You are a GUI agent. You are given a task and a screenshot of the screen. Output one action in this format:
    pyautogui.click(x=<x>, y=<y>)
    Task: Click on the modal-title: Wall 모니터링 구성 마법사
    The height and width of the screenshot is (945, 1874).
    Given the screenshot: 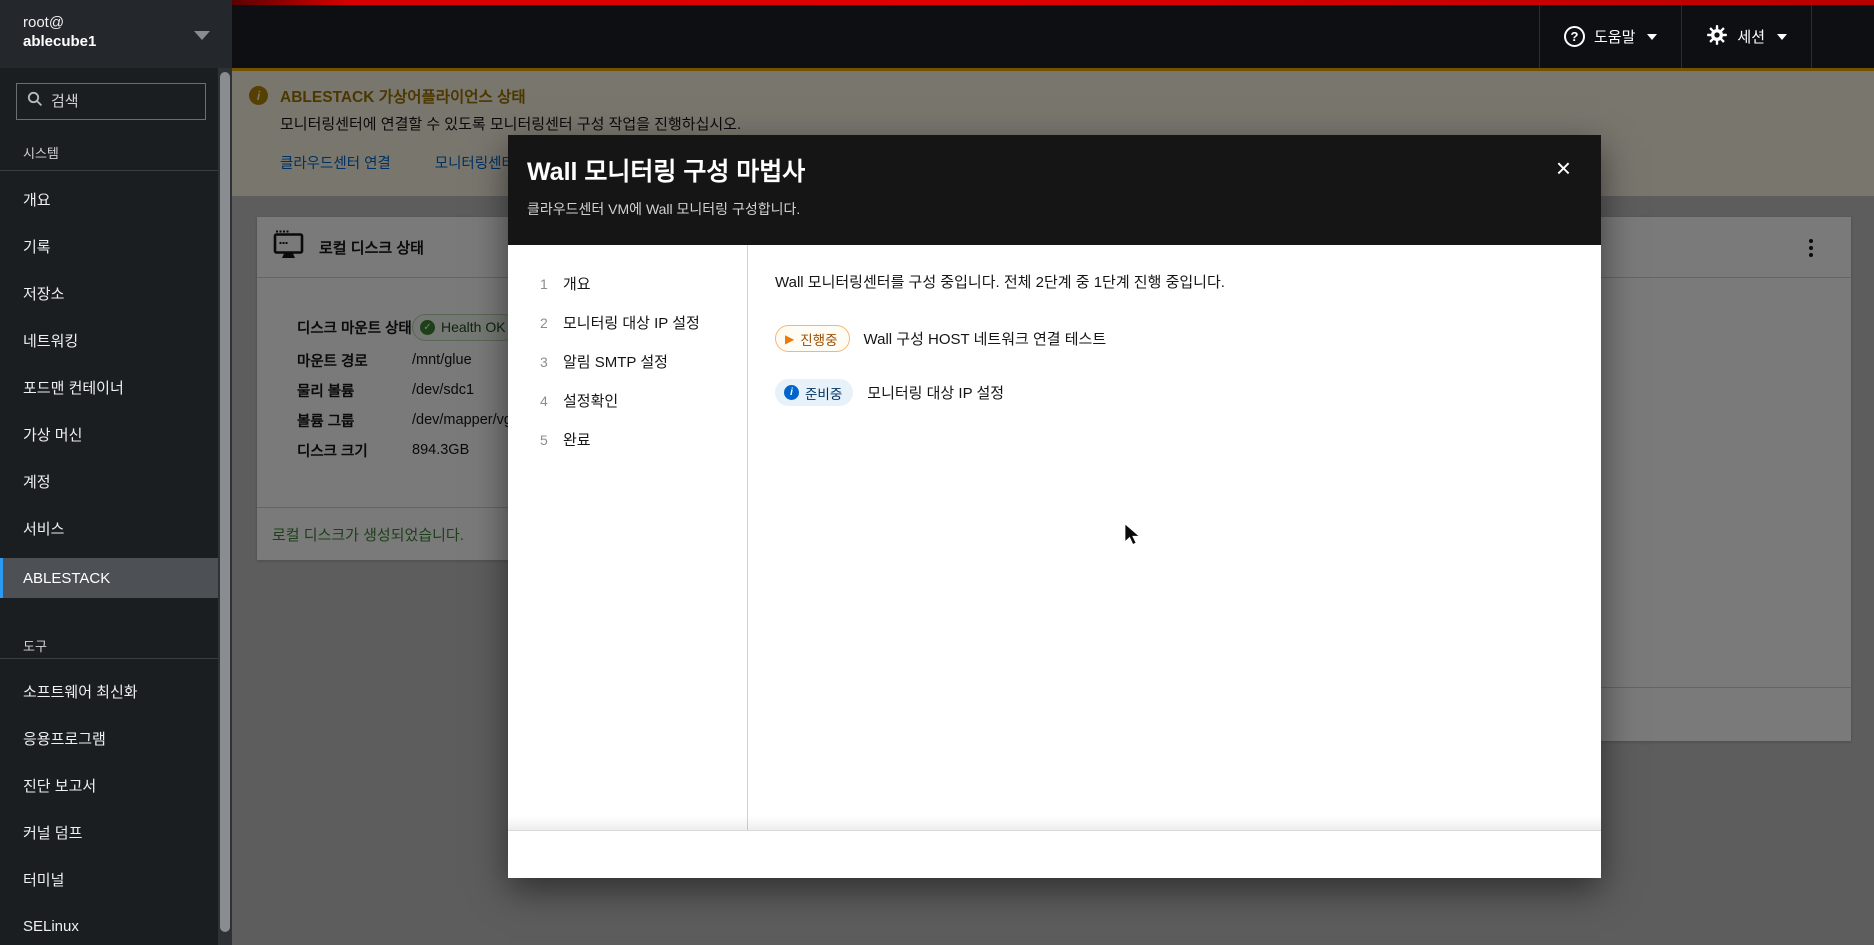 What is the action you would take?
    pyautogui.click(x=666, y=172)
    